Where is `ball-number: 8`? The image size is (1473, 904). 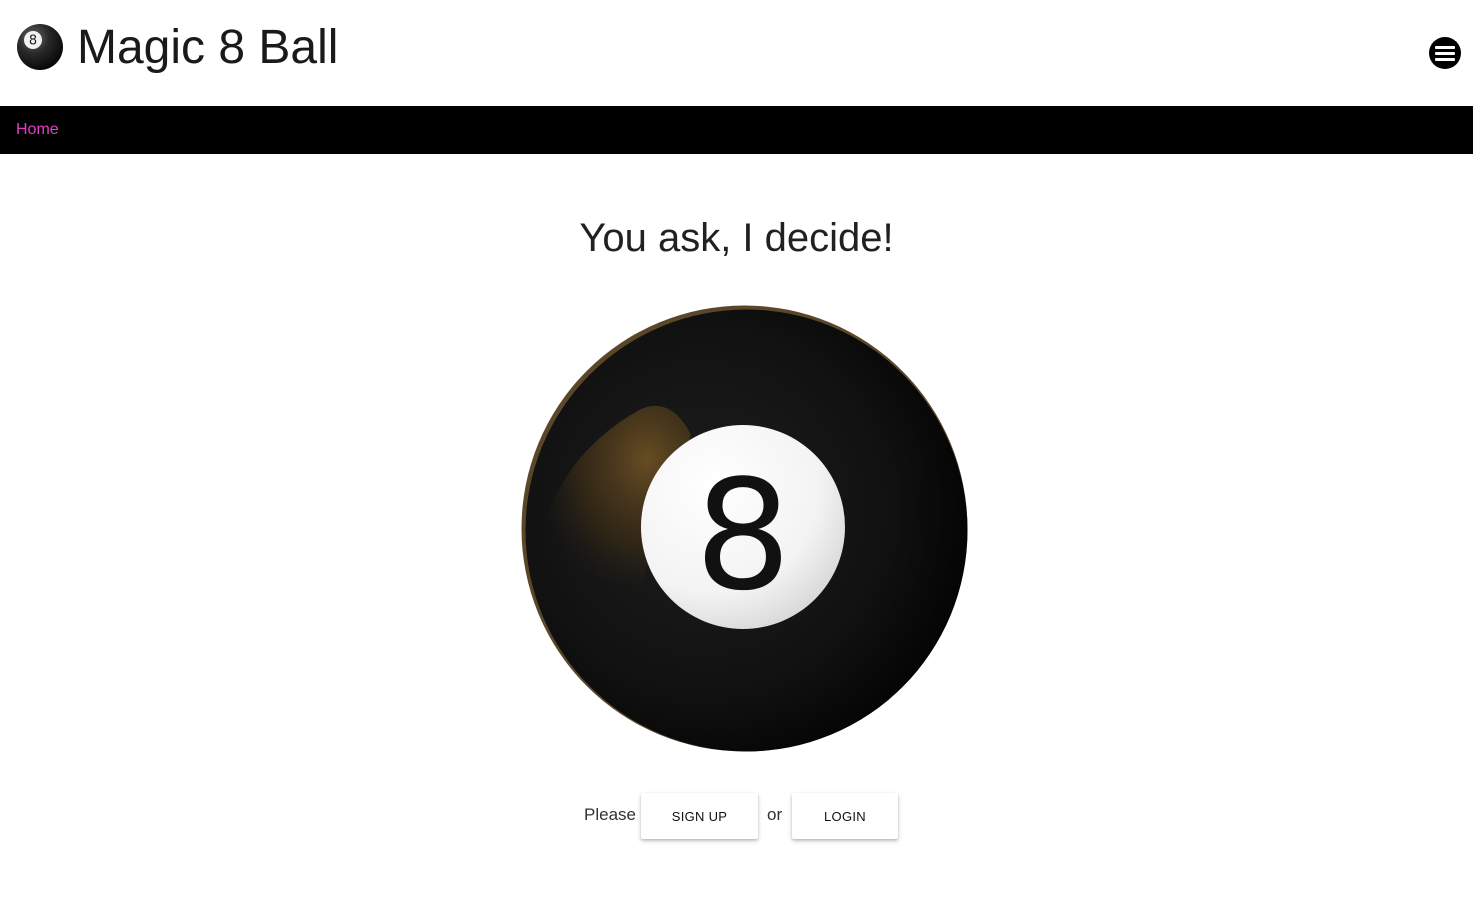 ball-number: 8 is located at coordinates (743, 535).